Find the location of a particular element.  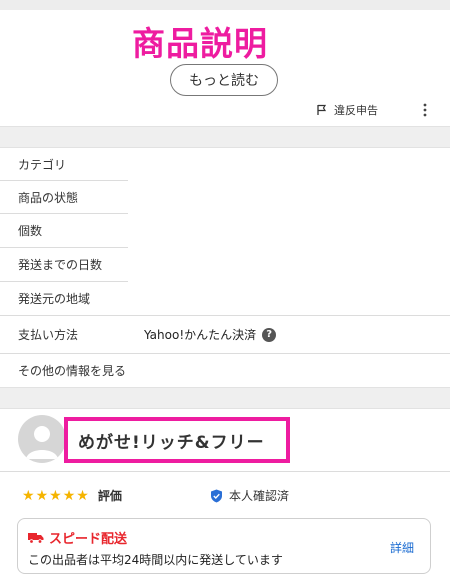

detail-label: 商品の状態 is located at coordinates (48, 197).